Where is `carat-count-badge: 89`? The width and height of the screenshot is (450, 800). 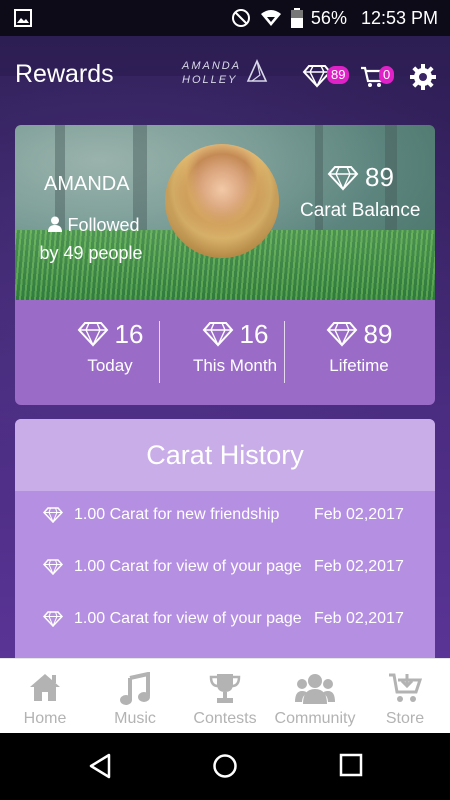
carat-count-badge: 89 is located at coordinates (338, 75).